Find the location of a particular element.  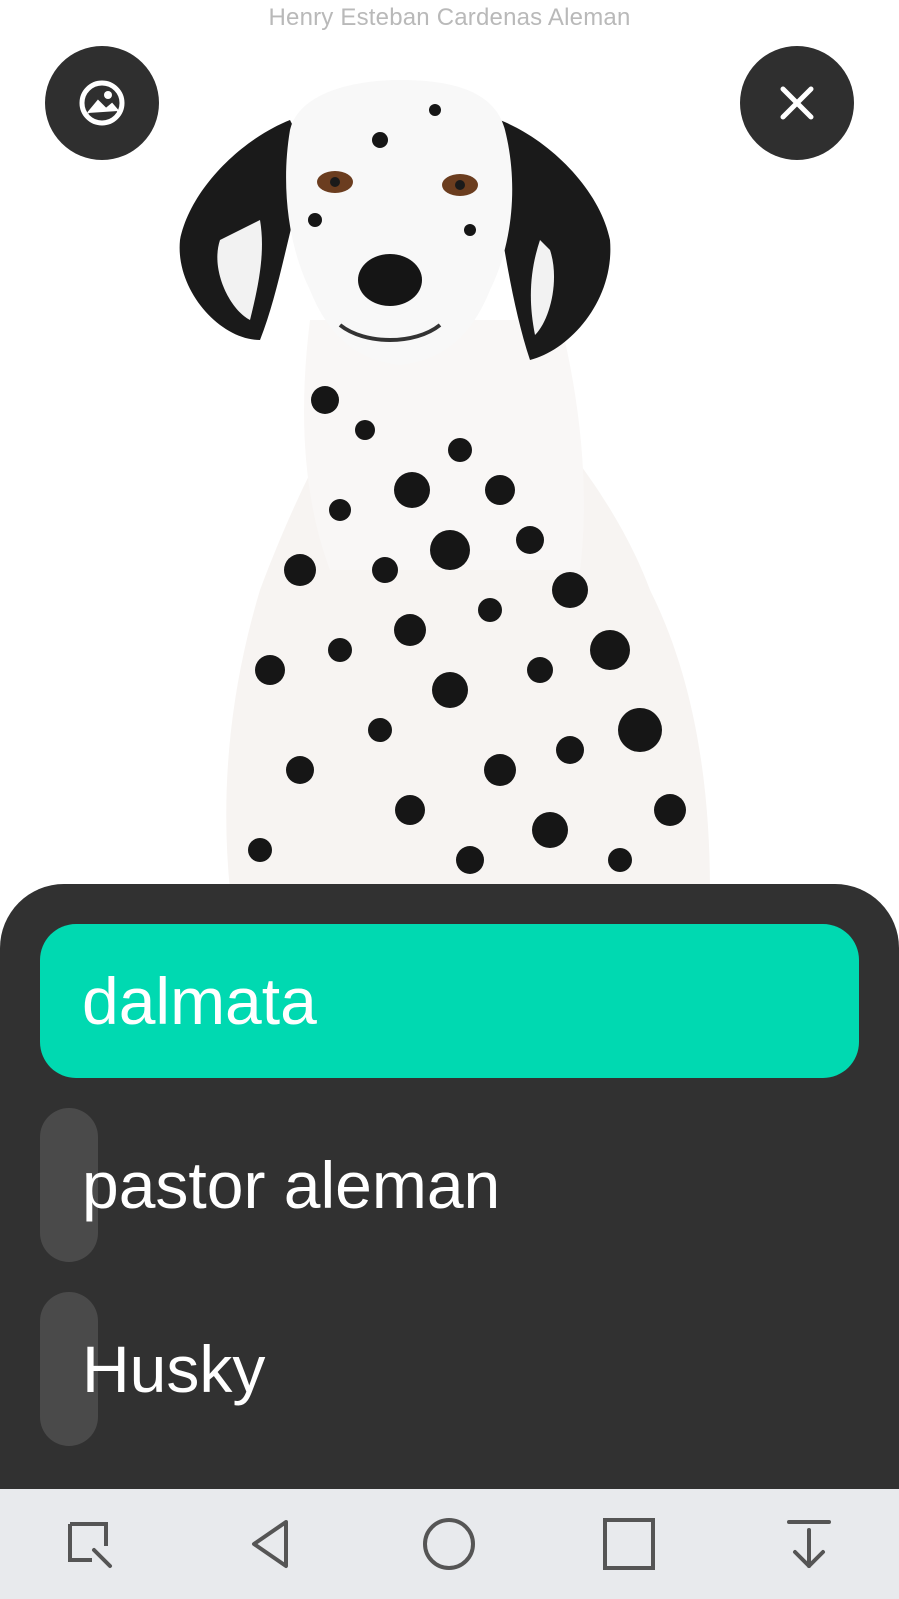

back-button is located at coordinates (270, 1544).